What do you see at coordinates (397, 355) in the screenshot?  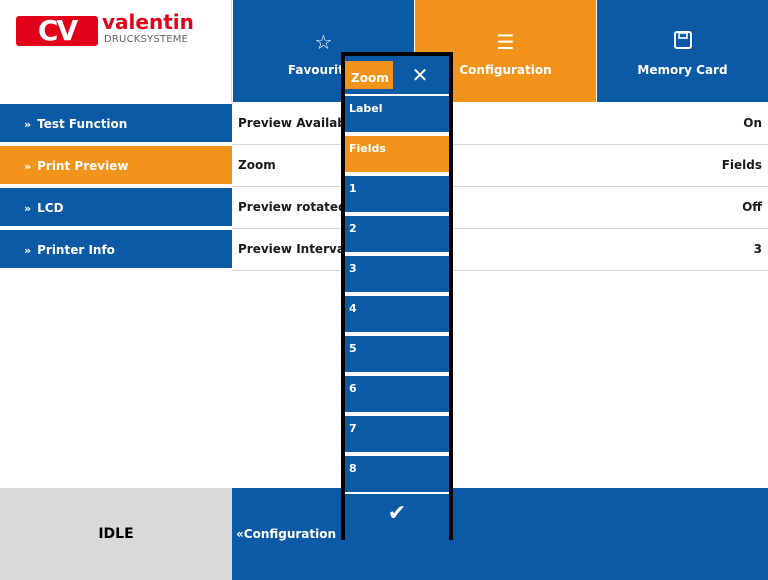 I see `zoom-option: 5` at bounding box center [397, 355].